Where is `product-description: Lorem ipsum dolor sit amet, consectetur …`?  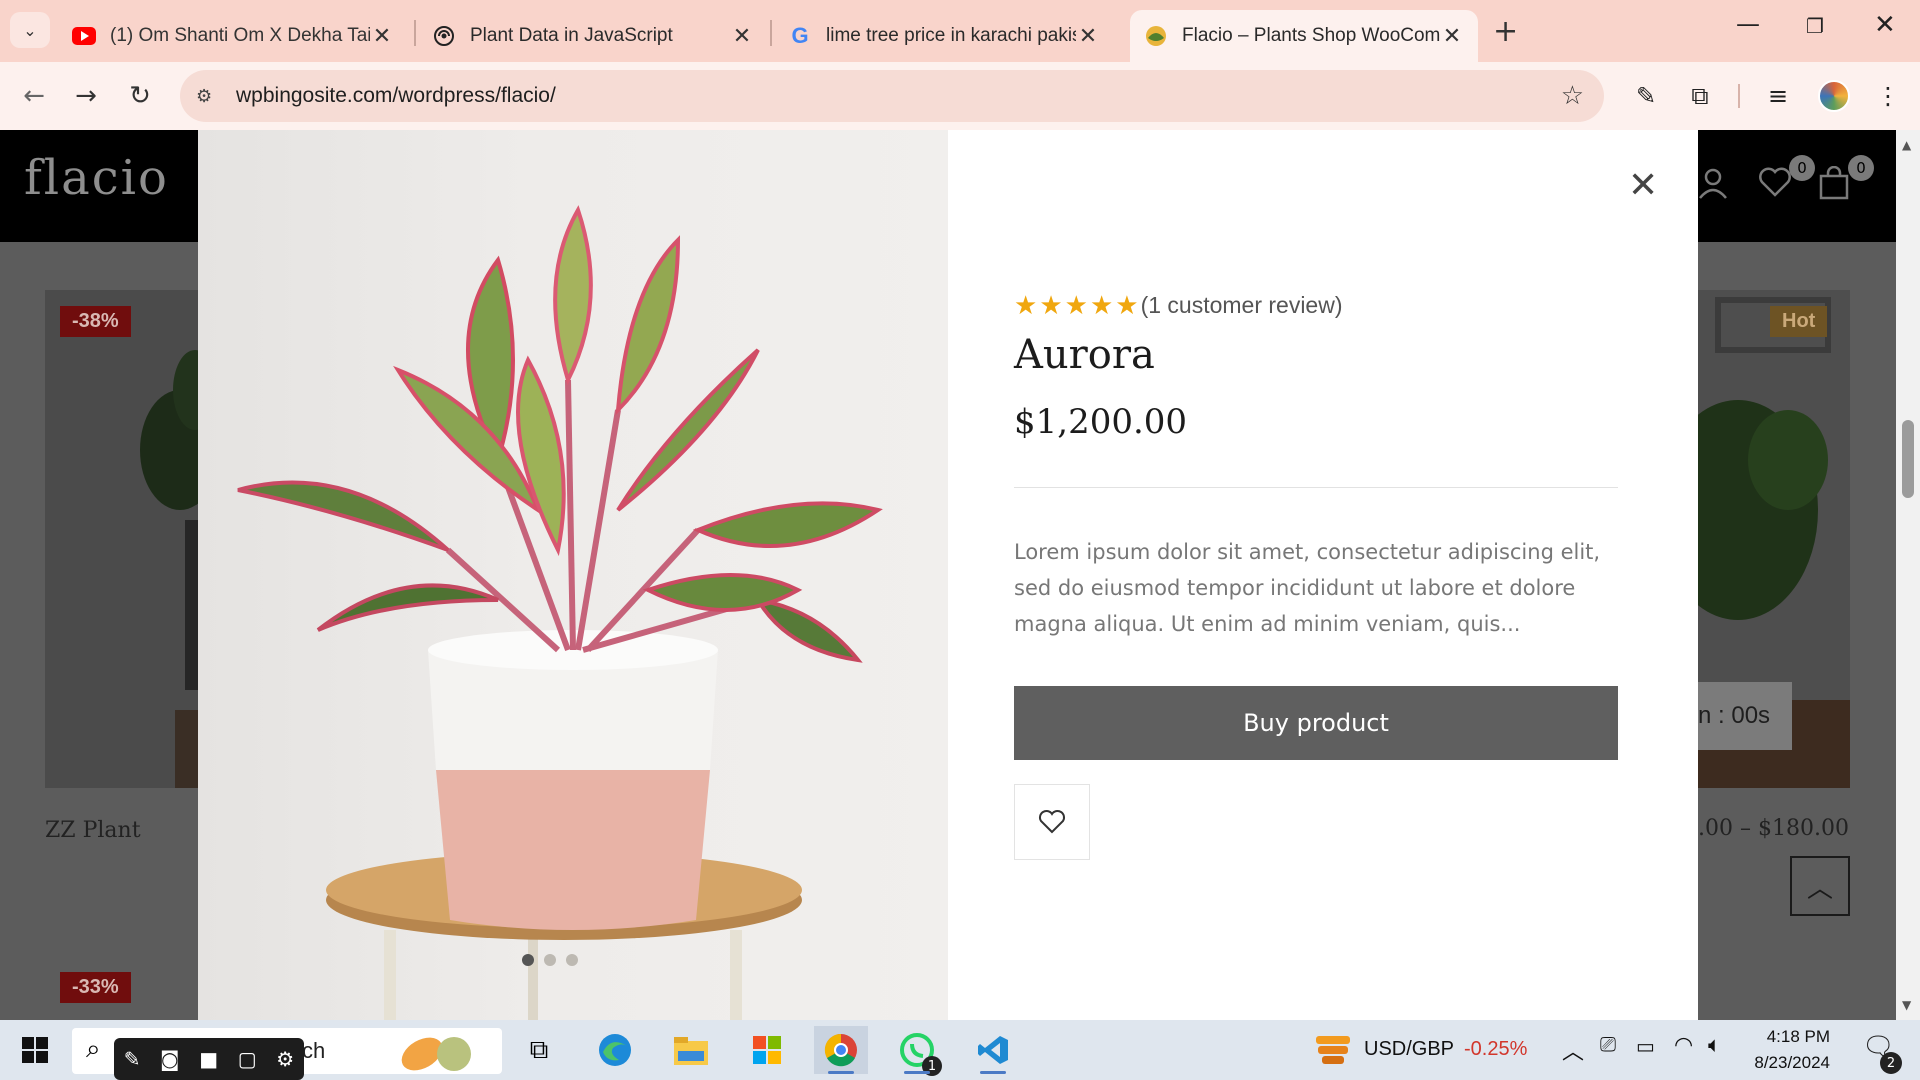 product-description: Lorem ipsum dolor sit amet, consectetur … is located at coordinates (1307, 588).